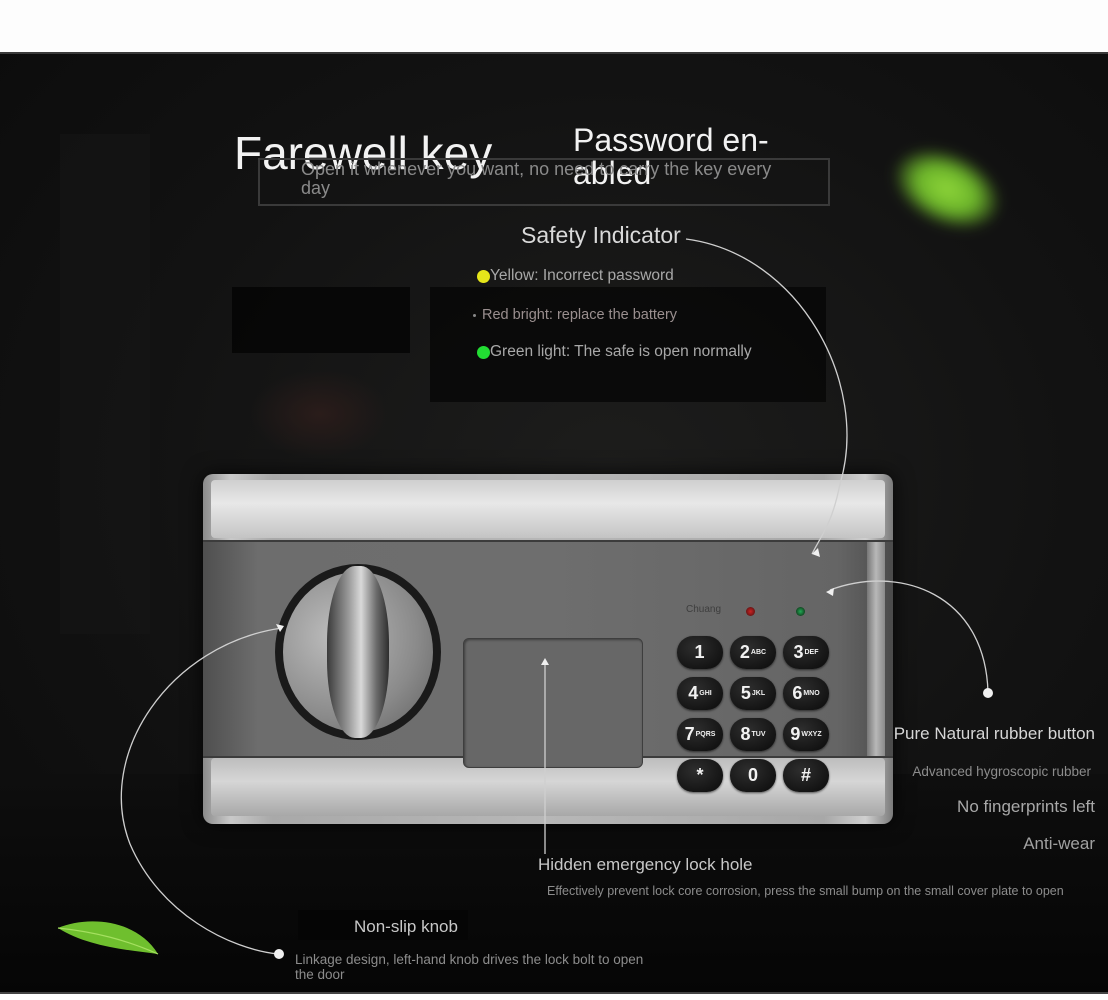  What do you see at coordinates (988, 693) in the screenshot?
I see `keypad-callout-dot` at bounding box center [988, 693].